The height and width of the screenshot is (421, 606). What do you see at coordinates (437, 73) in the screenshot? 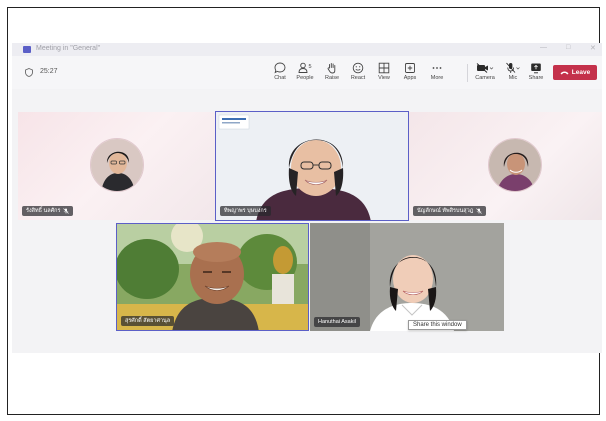
I see `more-button: More` at bounding box center [437, 73].